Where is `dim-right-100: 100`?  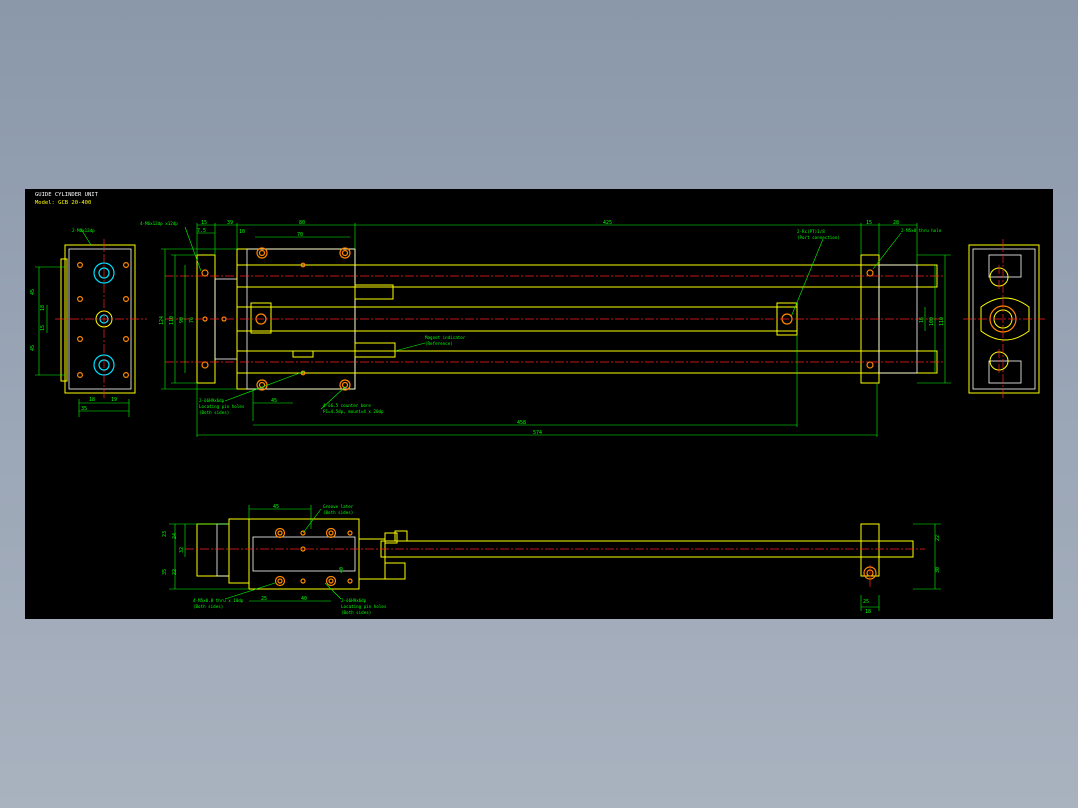 dim-right-100: 100 is located at coordinates (932, 321).